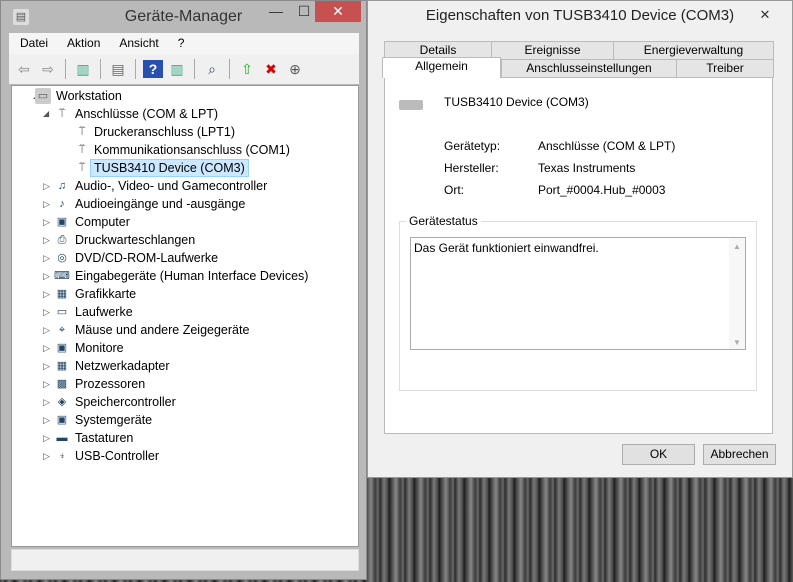 This screenshot has width=793, height=582. What do you see at coordinates (165, 132) in the screenshot?
I see `tree-label: Druckeranschluss (LPT1)` at bounding box center [165, 132].